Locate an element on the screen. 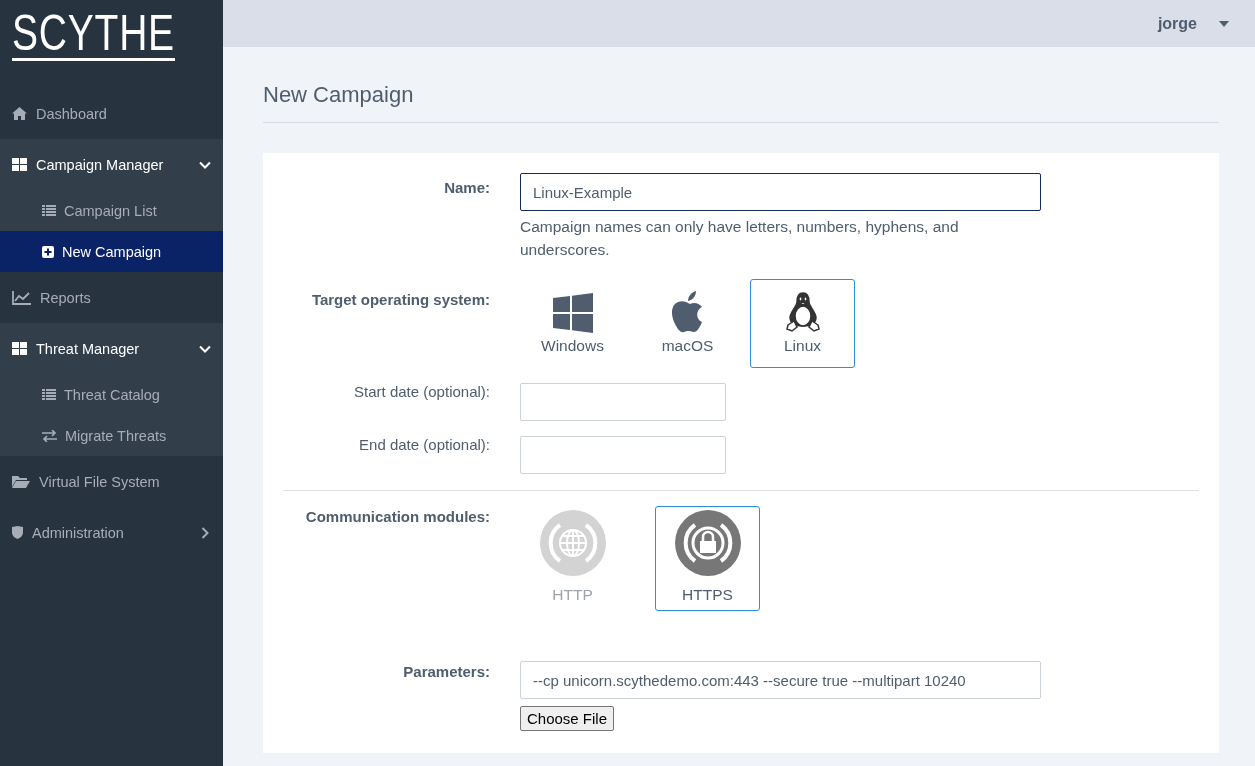  shield-icon is located at coordinates (17, 532).